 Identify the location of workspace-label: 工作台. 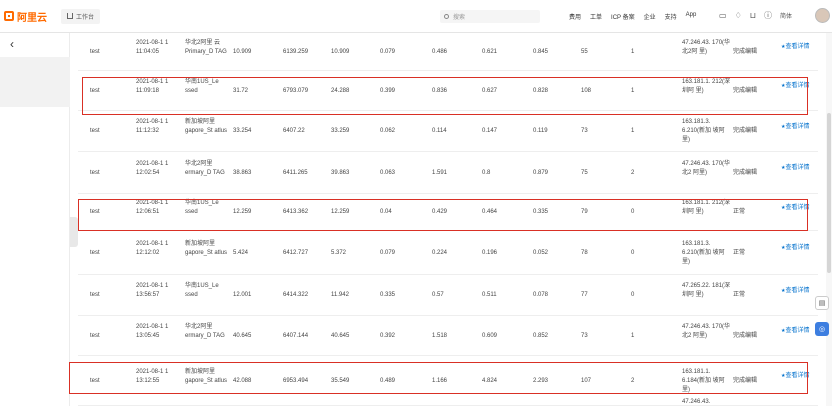
(85, 17).